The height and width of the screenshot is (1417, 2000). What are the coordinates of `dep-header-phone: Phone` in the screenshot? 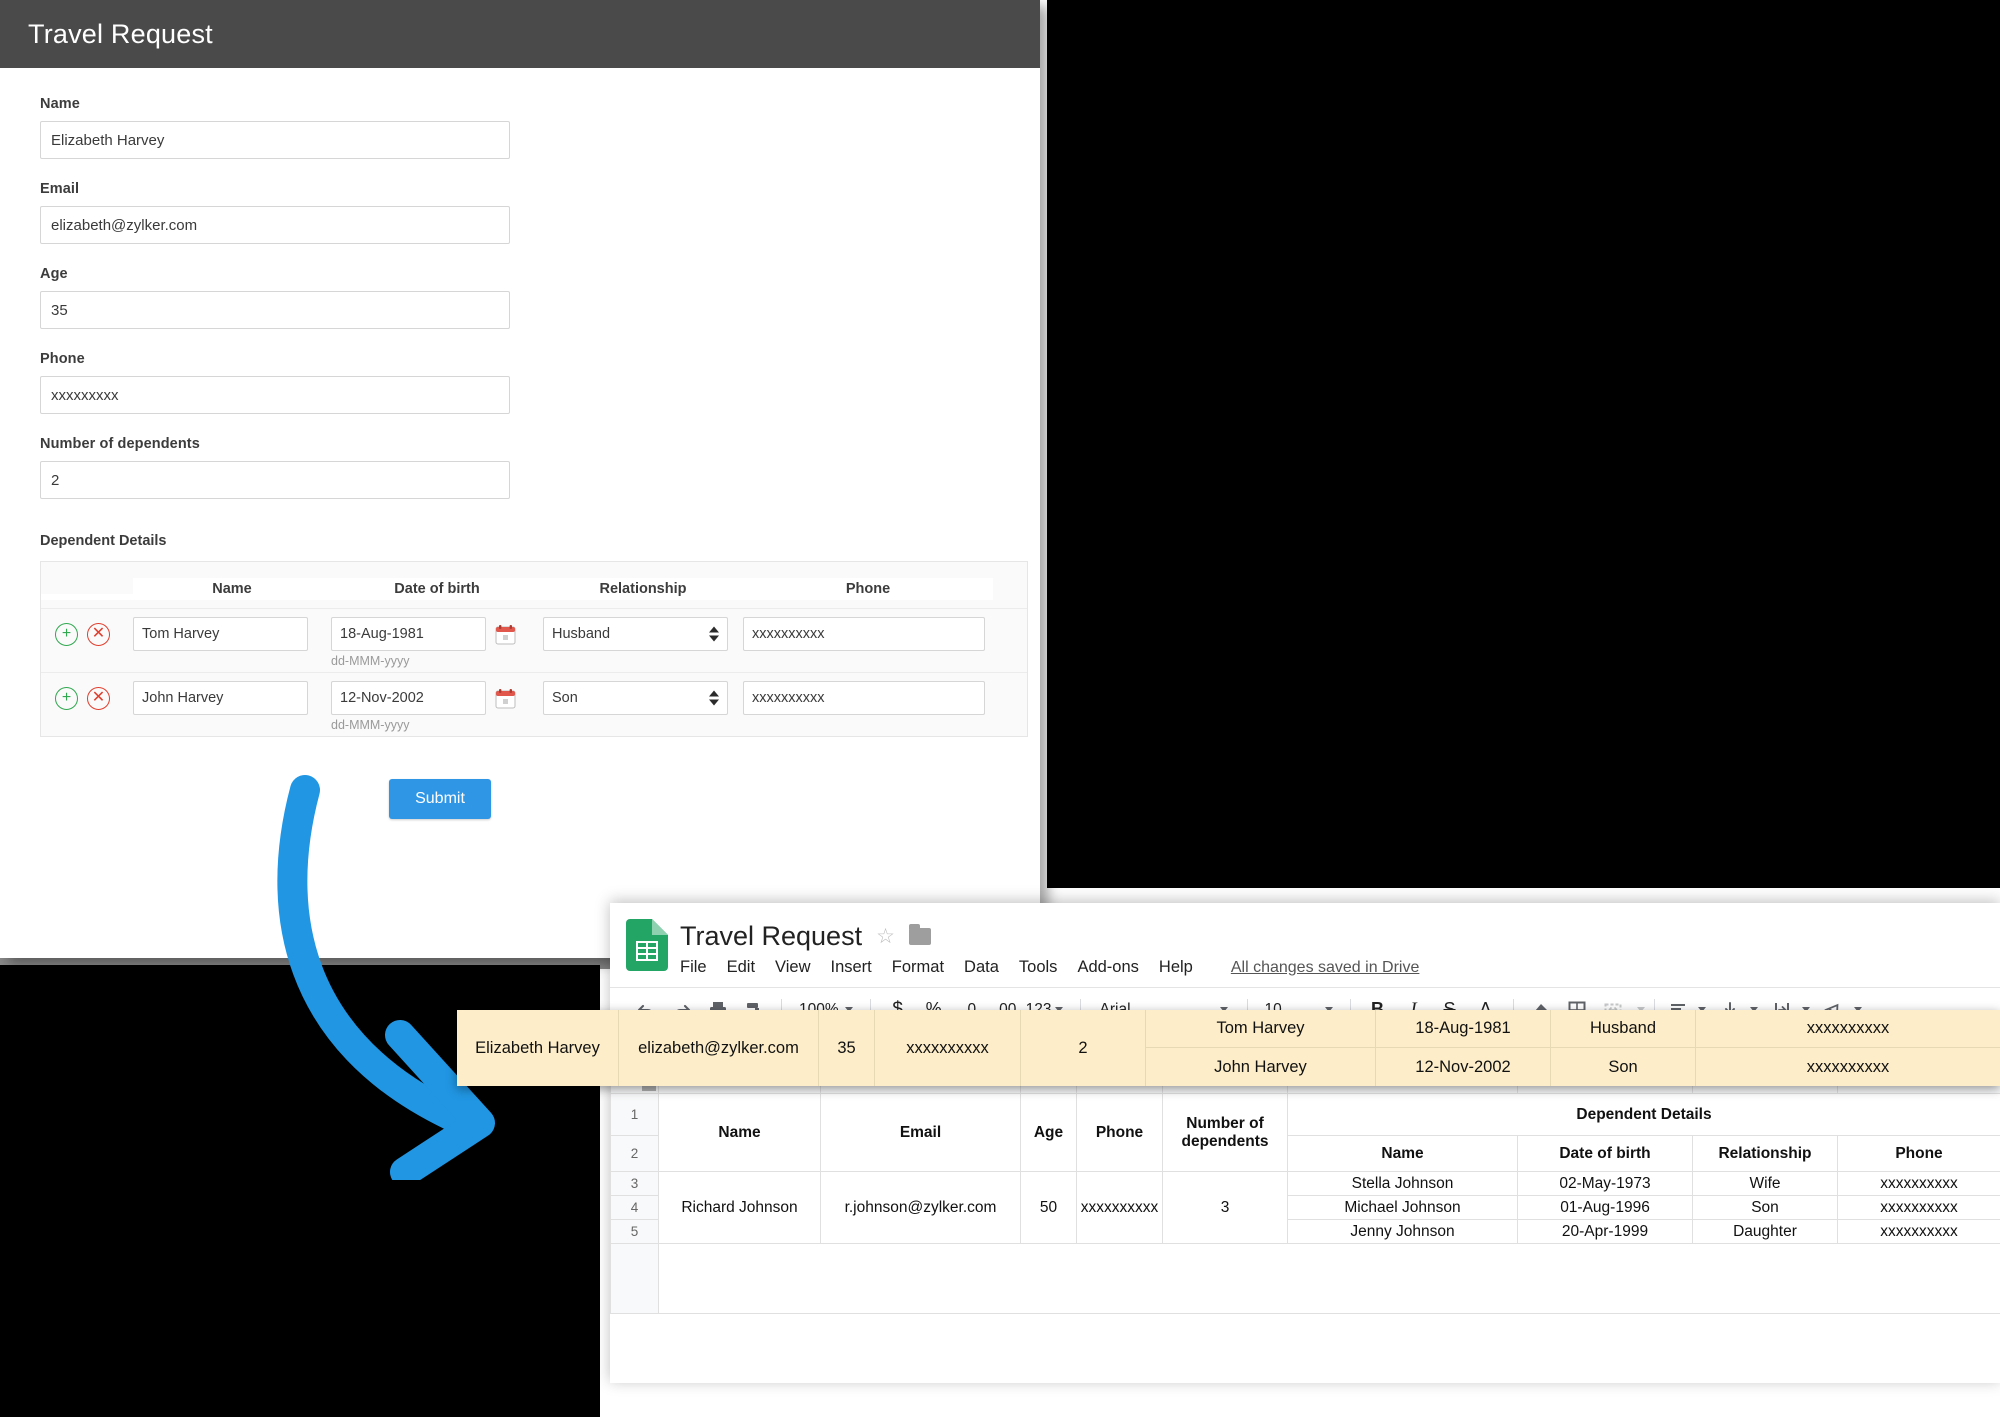 It's located at (868, 589).